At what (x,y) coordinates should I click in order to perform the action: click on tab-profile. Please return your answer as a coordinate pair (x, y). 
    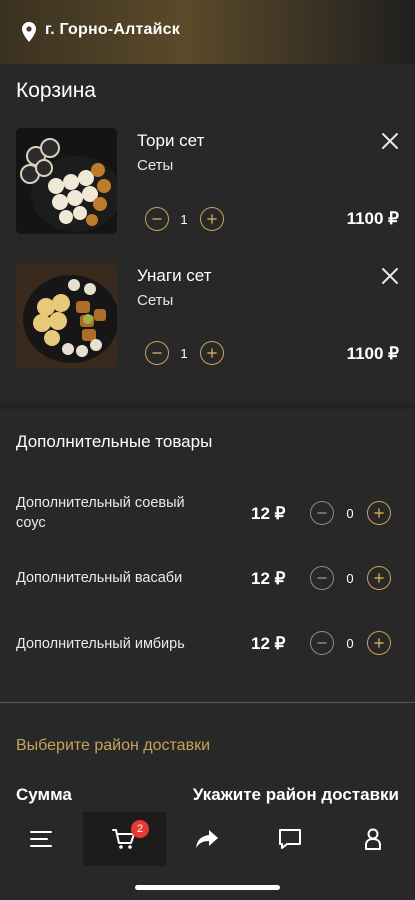
    Looking at the image, I should click on (373, 839).